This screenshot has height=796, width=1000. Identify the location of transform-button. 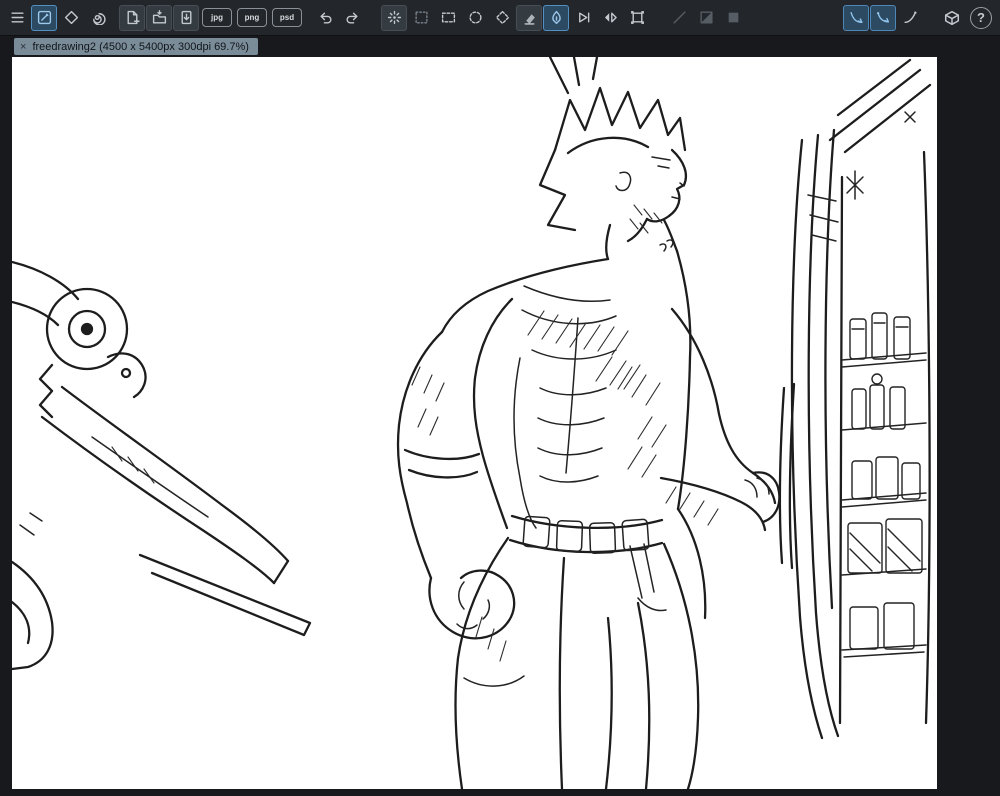
(637, 18).